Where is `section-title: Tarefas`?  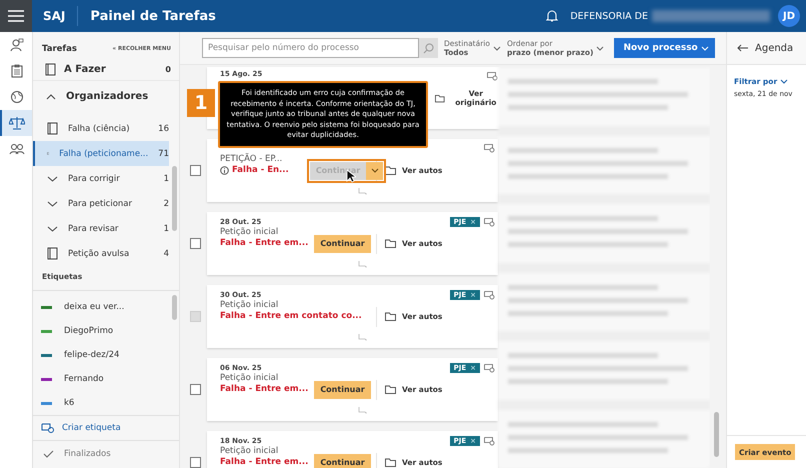 section-title: Tarefas is located at coordinates (59, 49).